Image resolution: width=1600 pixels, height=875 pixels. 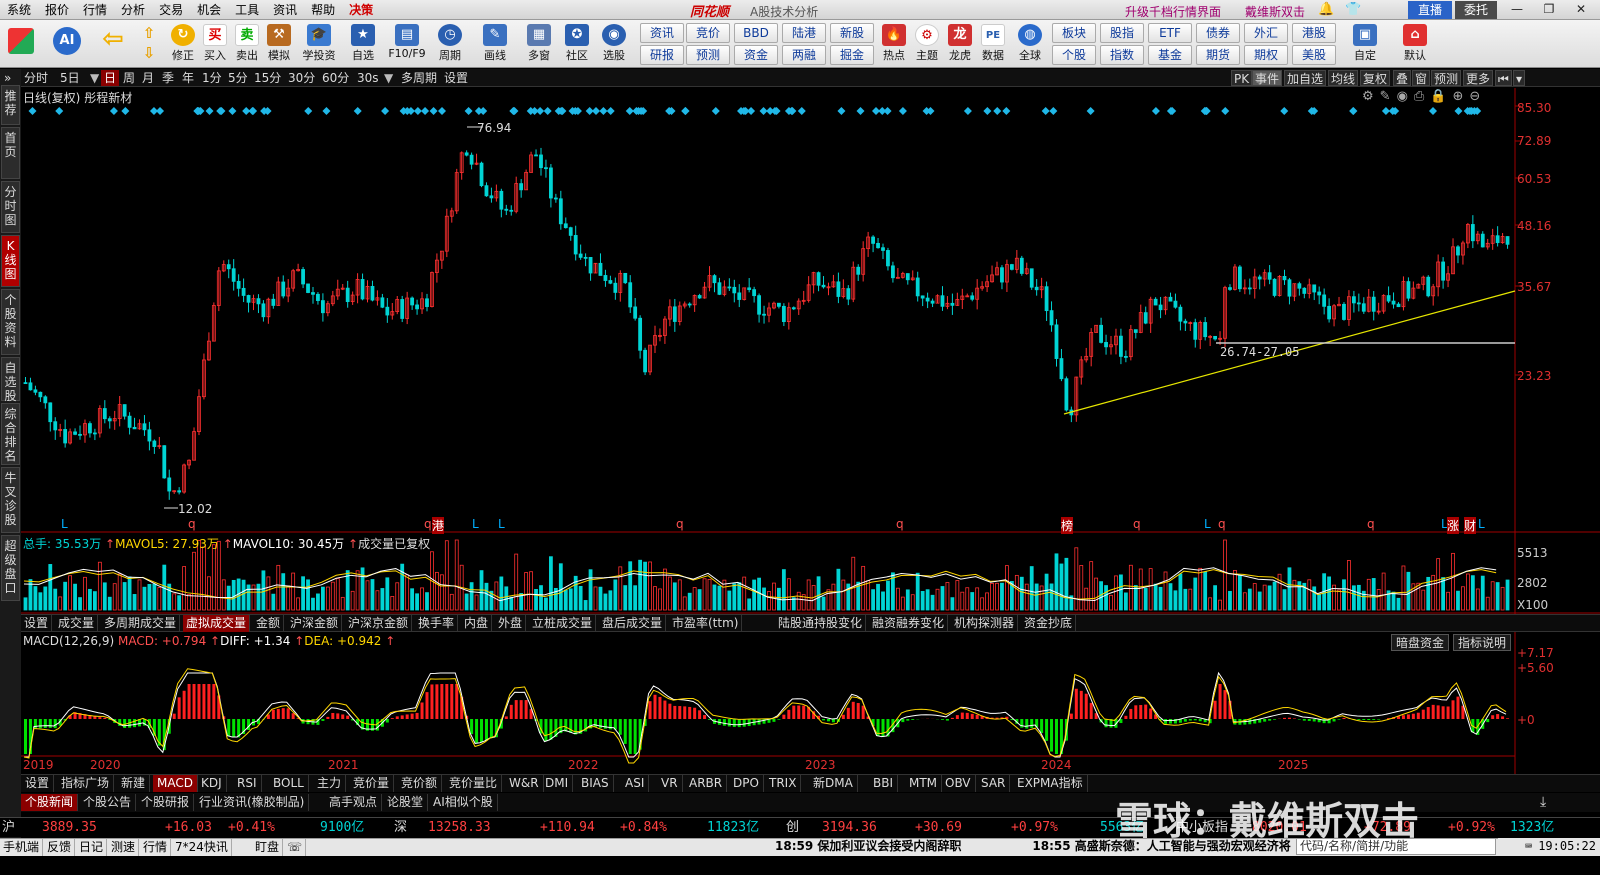 What do you see at coordinates (94, 78) in the screenshot?
I see `period-dropdown-icon: ▼` at bounding box center [94, 78].